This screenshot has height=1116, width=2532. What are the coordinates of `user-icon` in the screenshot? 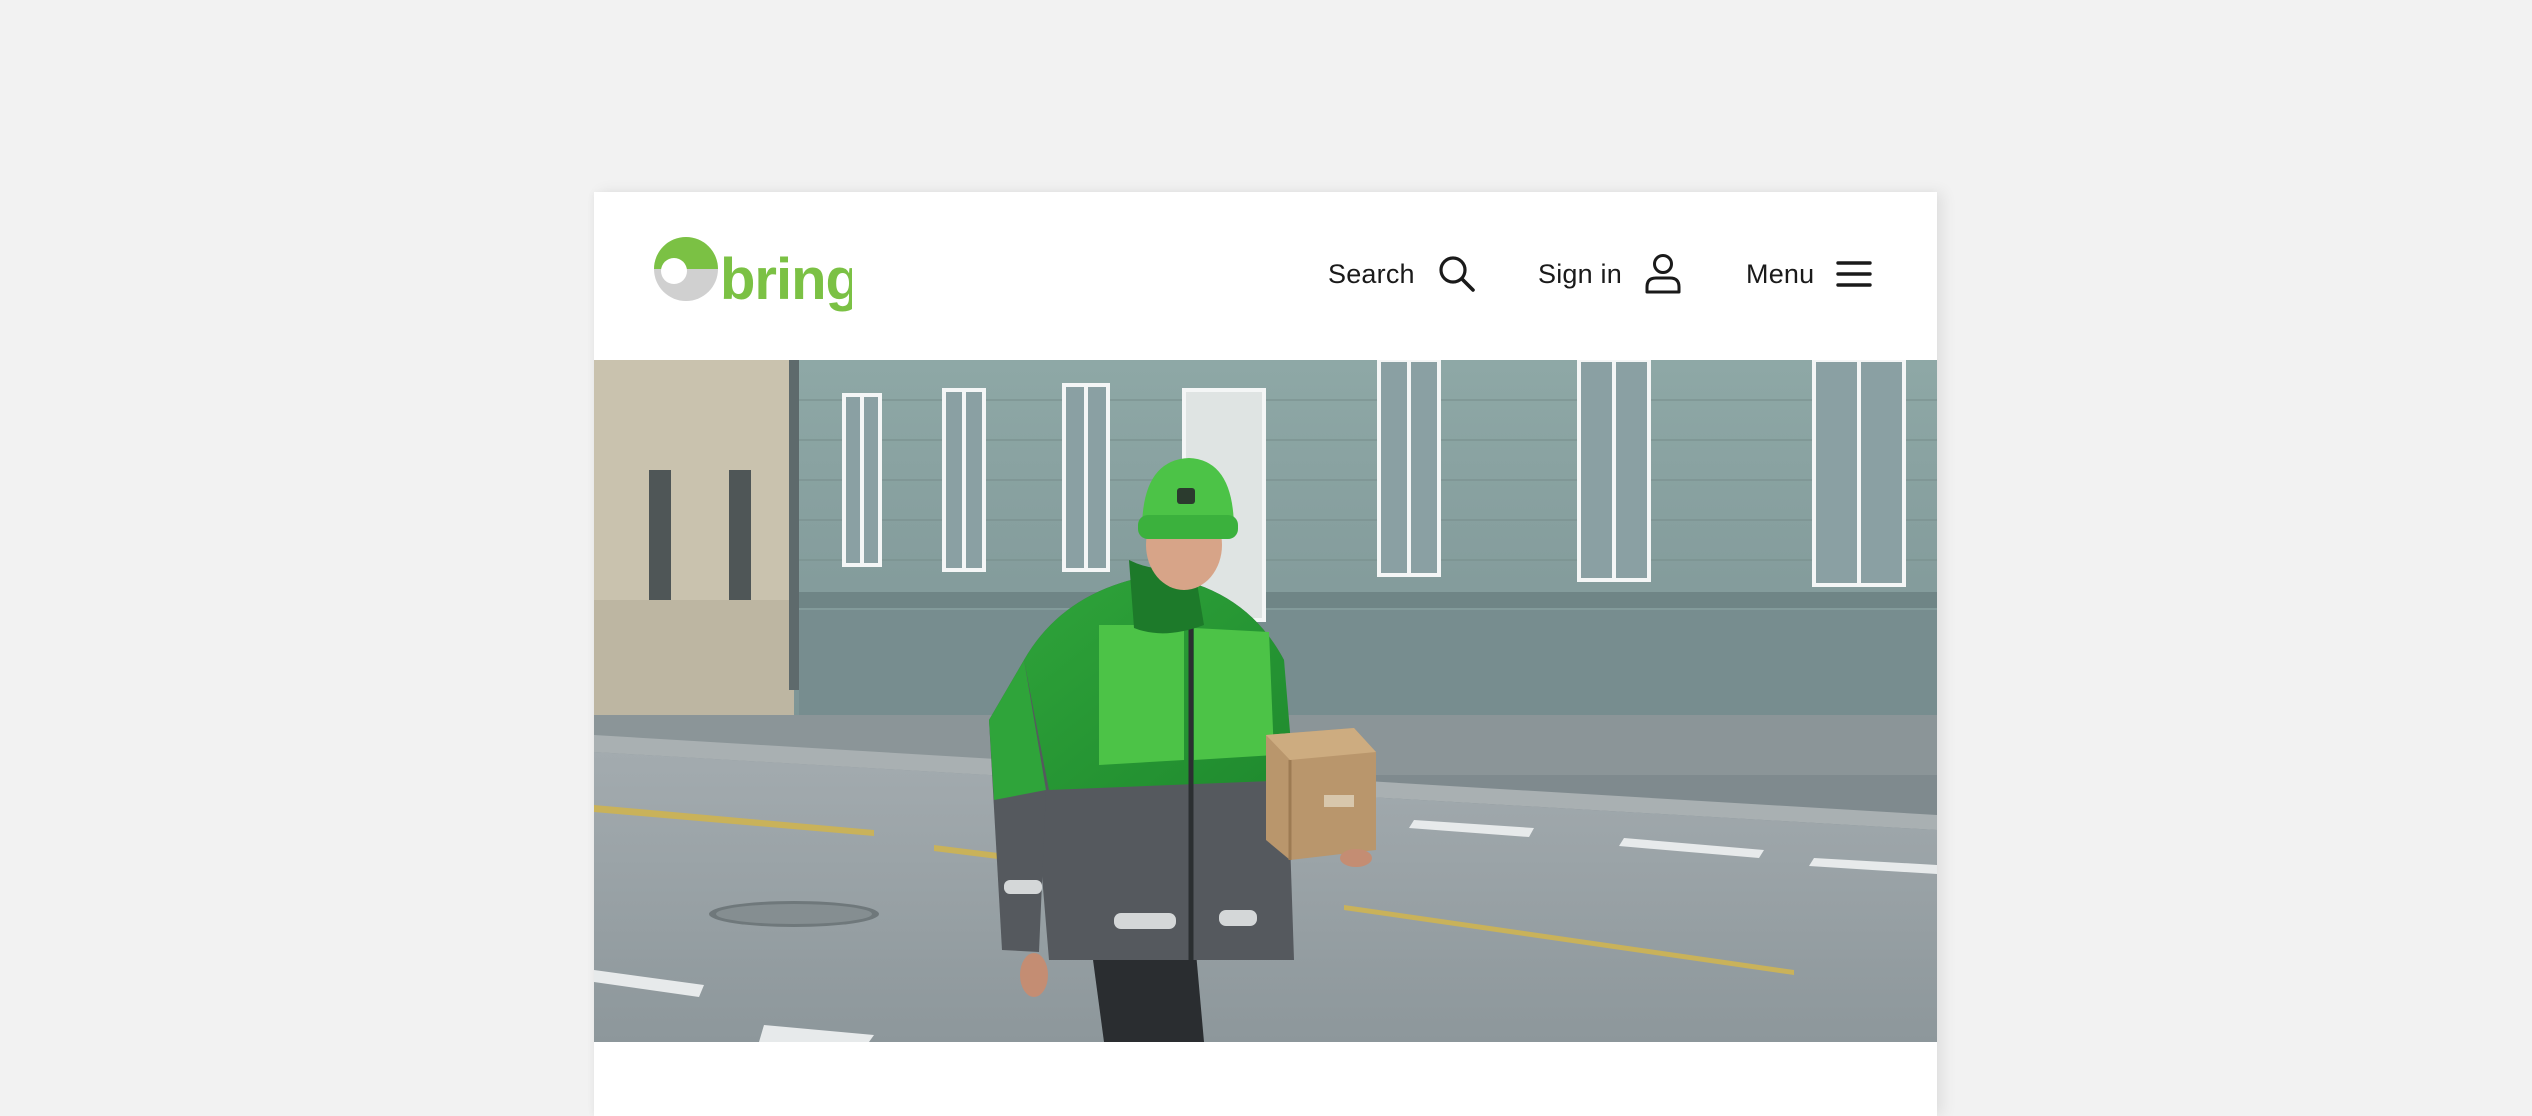 It's located at (1663, 274).